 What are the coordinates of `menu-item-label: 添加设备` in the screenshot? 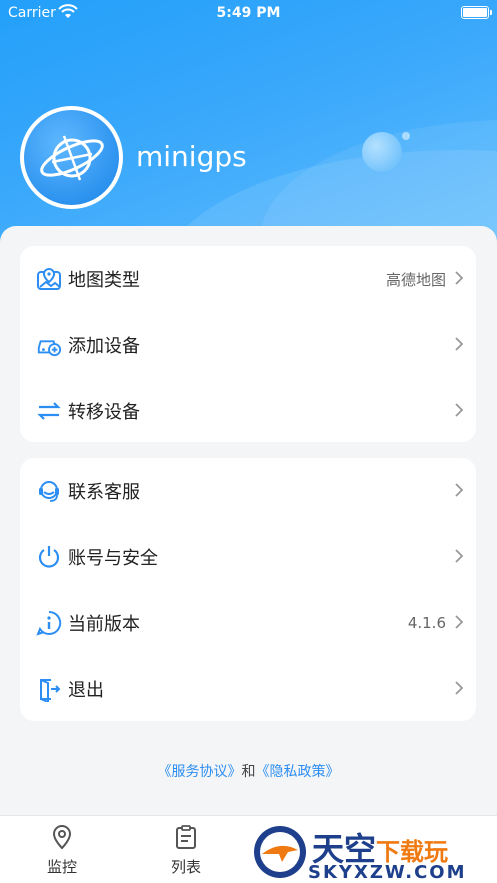 It's located at (104, 346).